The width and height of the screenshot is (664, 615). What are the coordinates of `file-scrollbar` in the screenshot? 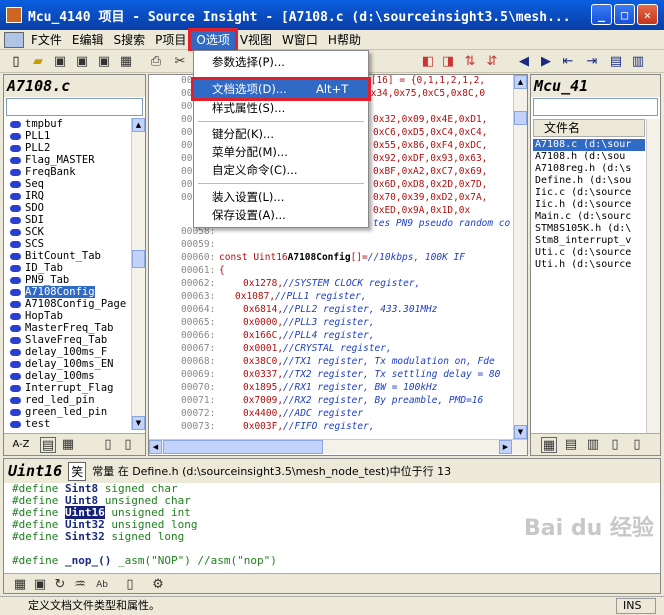 It's located at (653, 276).